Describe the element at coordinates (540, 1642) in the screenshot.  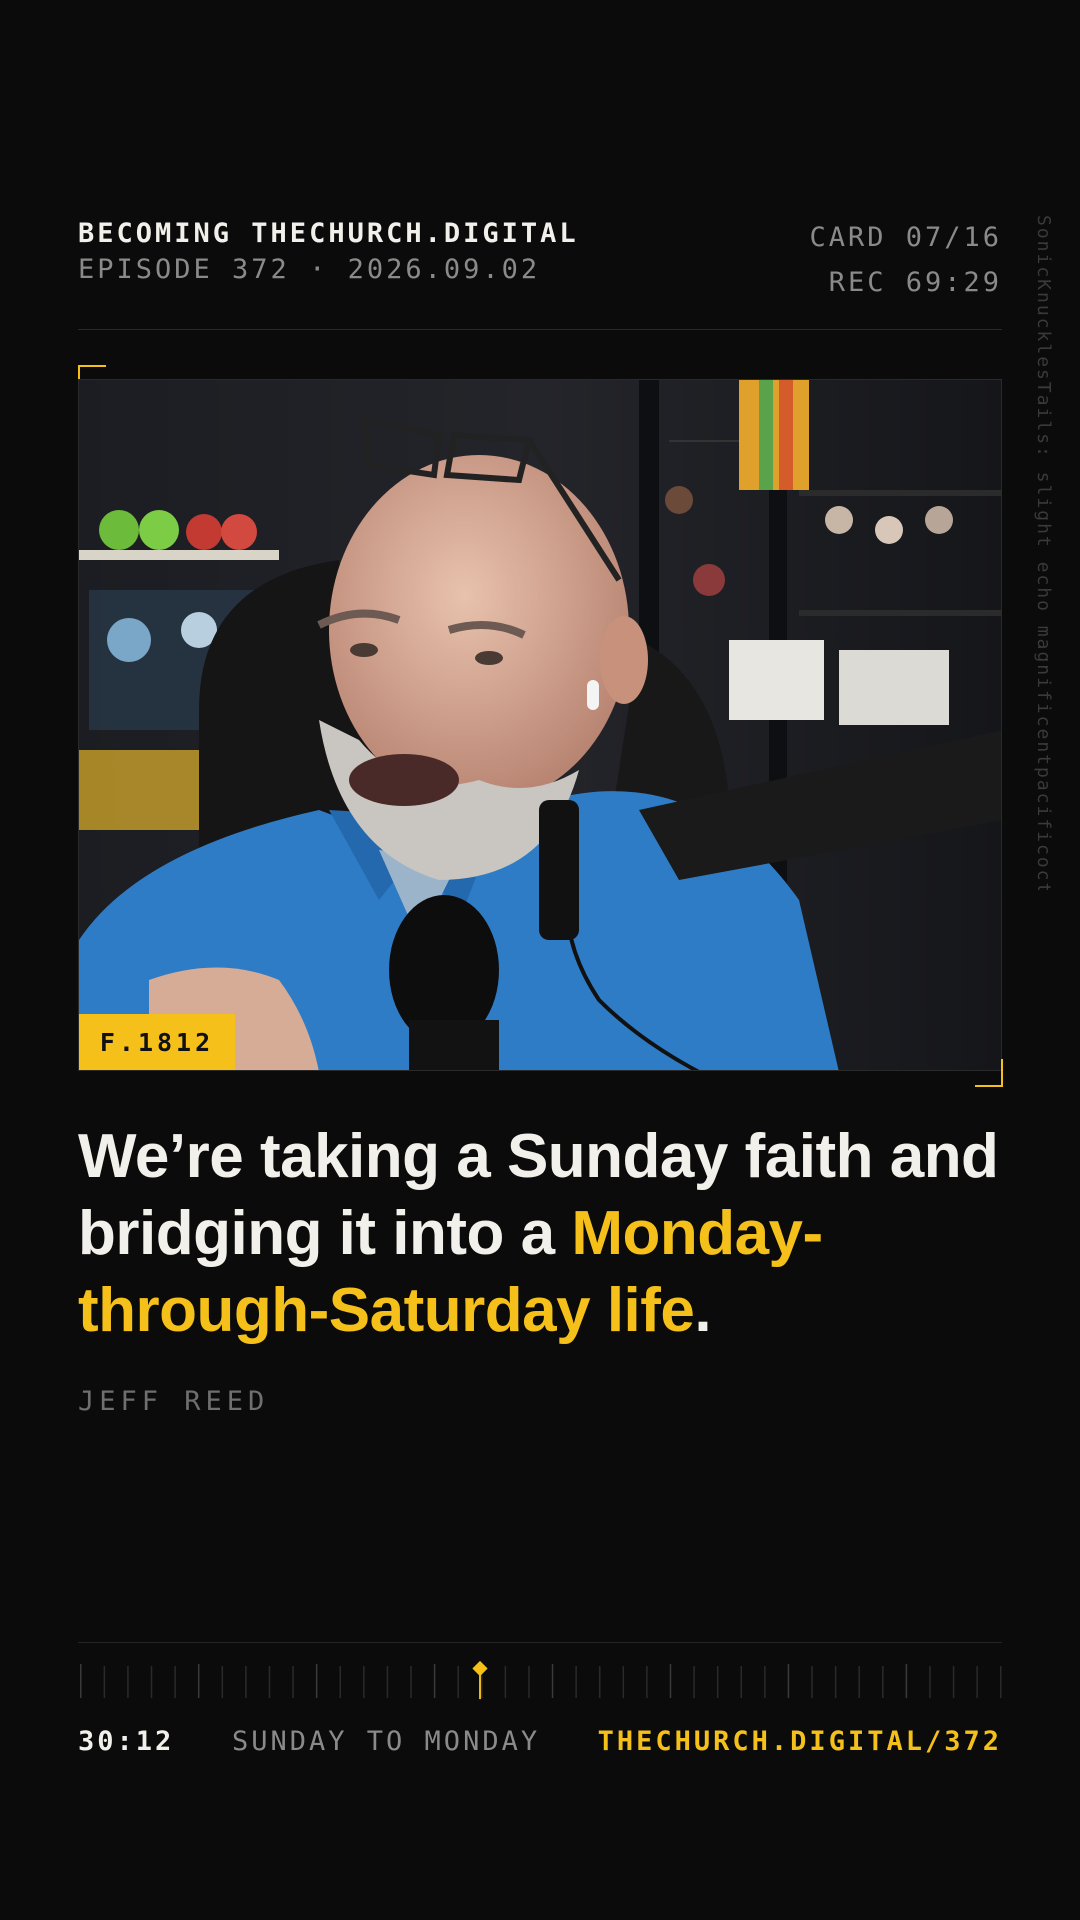
I see `footer-divider` at that location.